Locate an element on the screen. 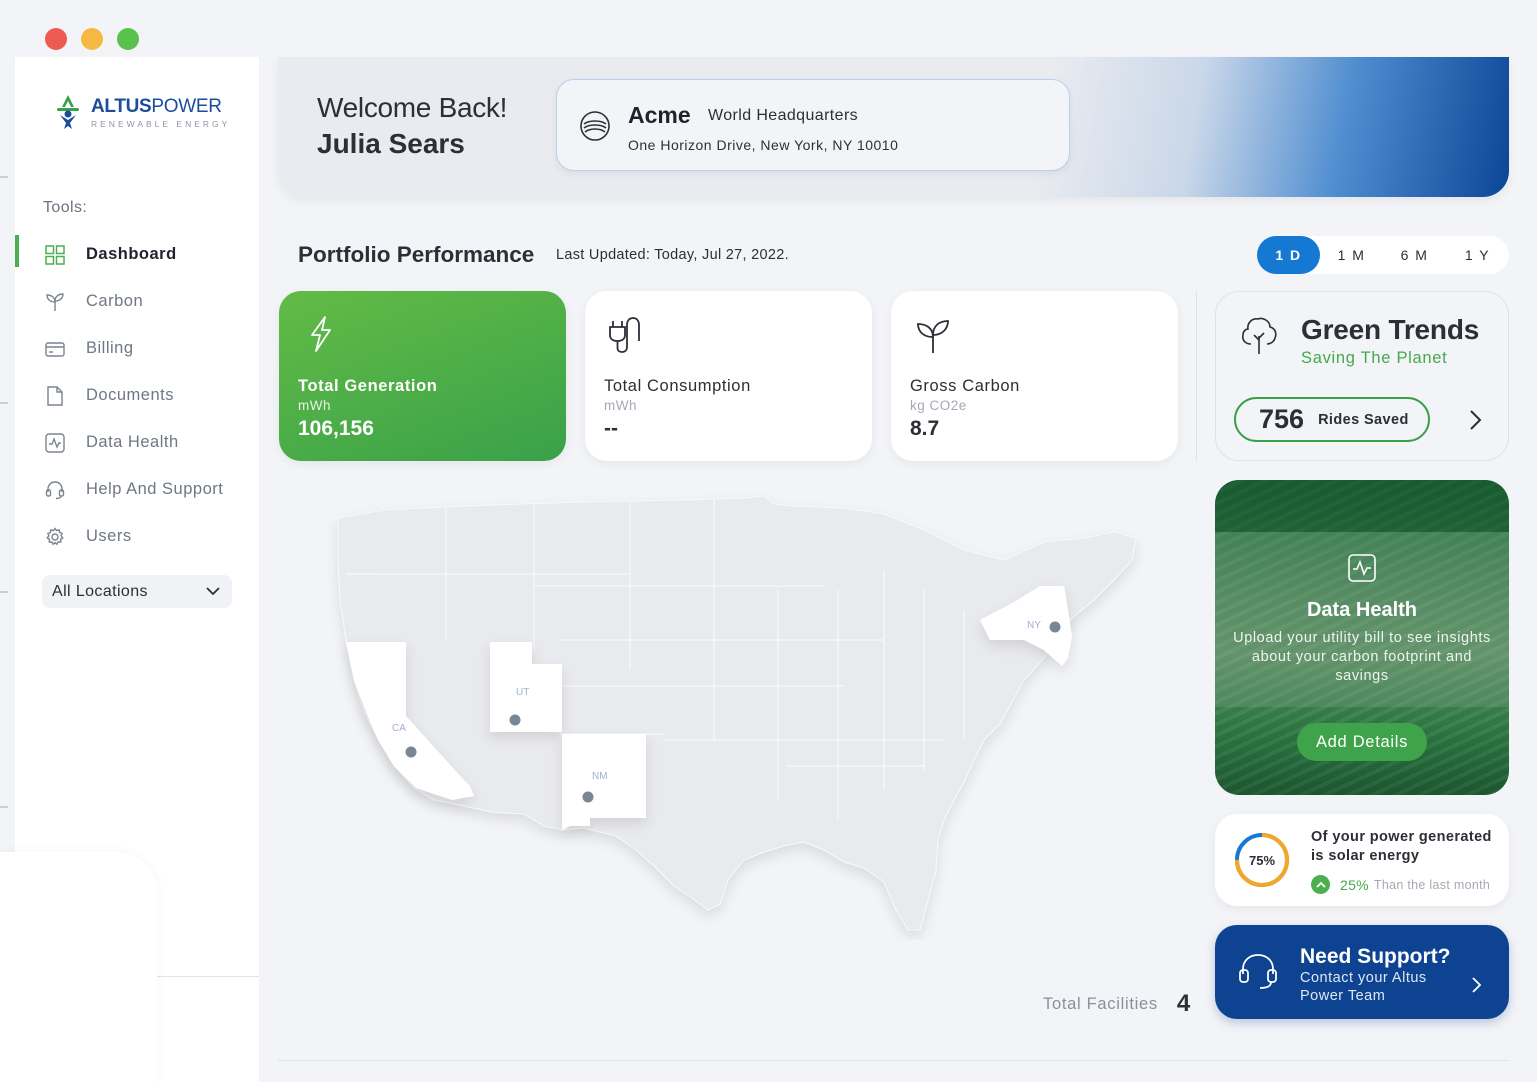 The height and width of the screenshot is (1082, 1537). tree-icon is located at coordinates (1259, 335).